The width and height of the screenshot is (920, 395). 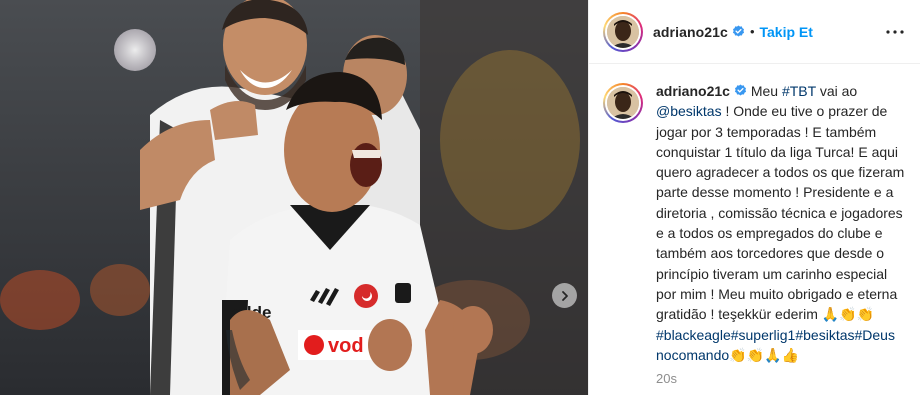 I want to click on hashtag-link: #superlig1, so click(x=763, y=335).